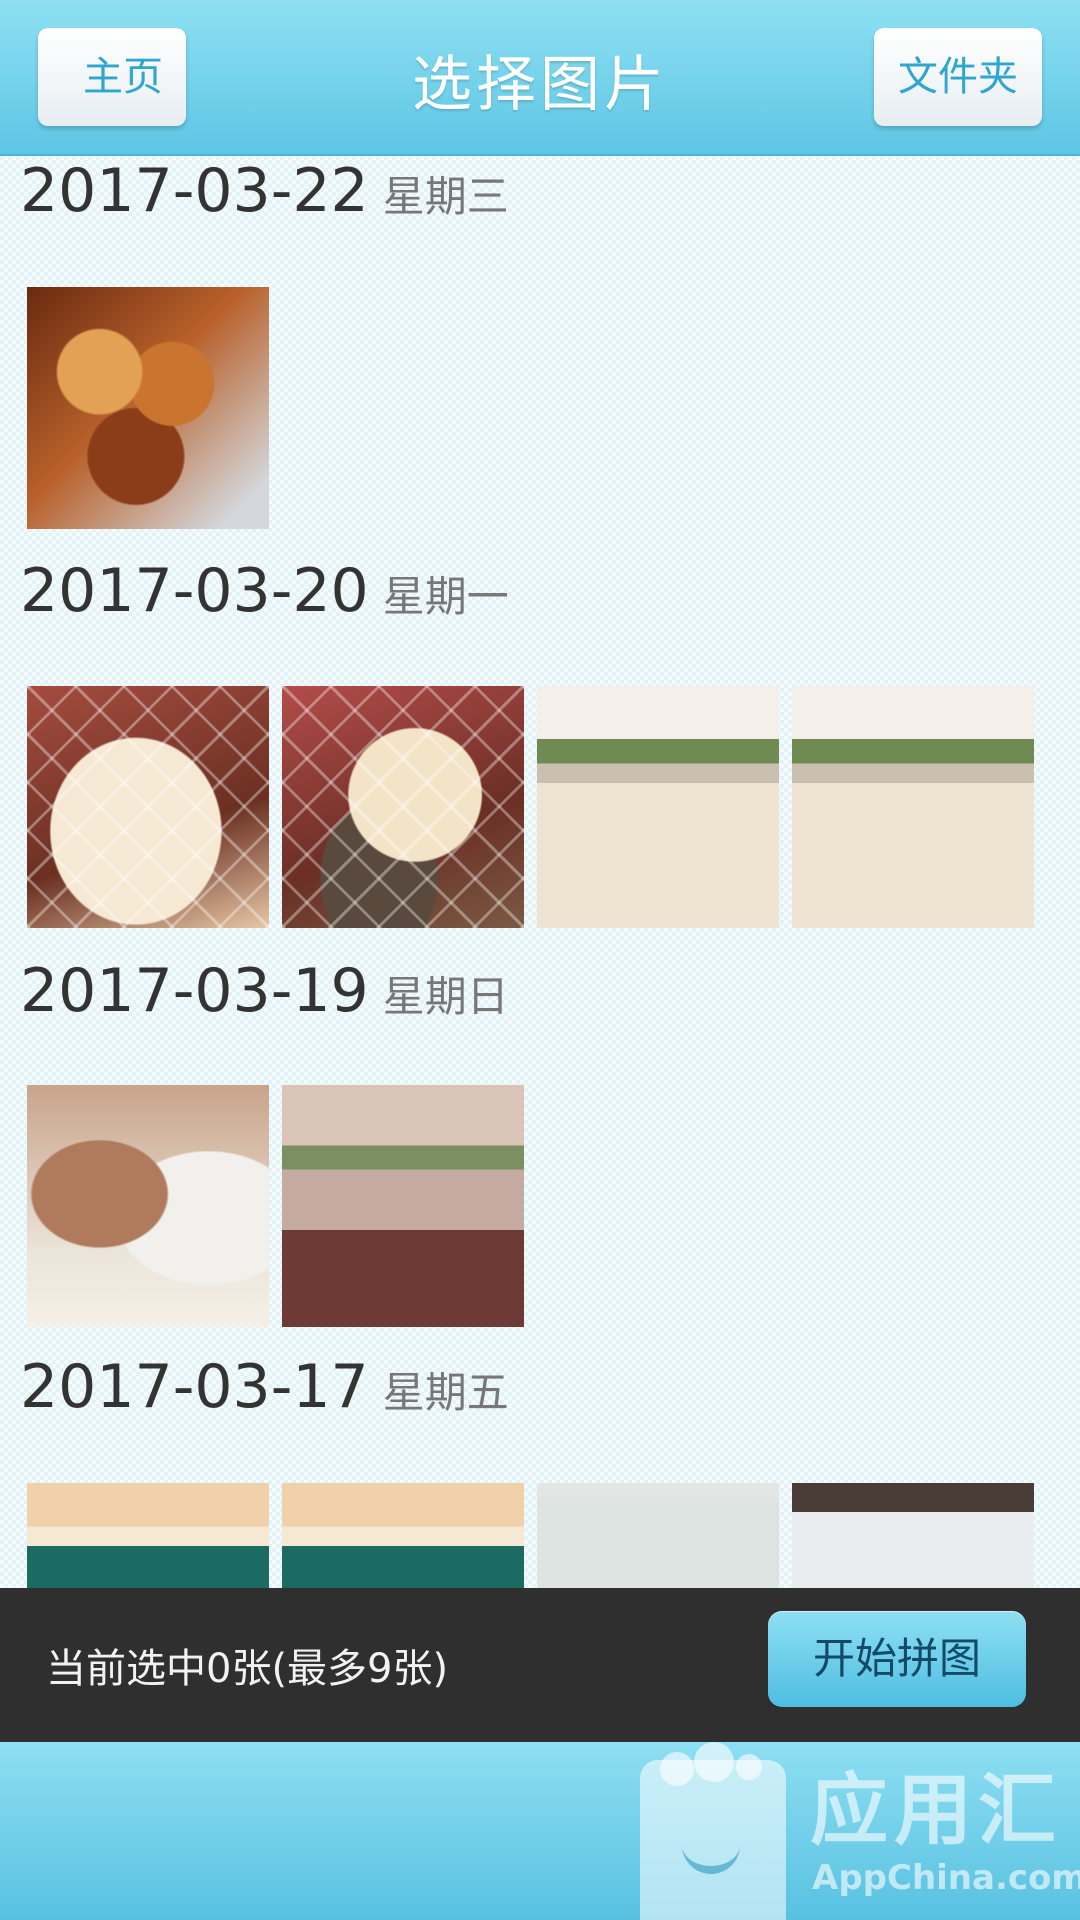 The width and height of the screenshot is (1080, 1920). What do you see at coordinates (540, 78) in the screenshot?
I see `title-bar: 主页 选择图片 文件夹` at bounding box center [540, 78].